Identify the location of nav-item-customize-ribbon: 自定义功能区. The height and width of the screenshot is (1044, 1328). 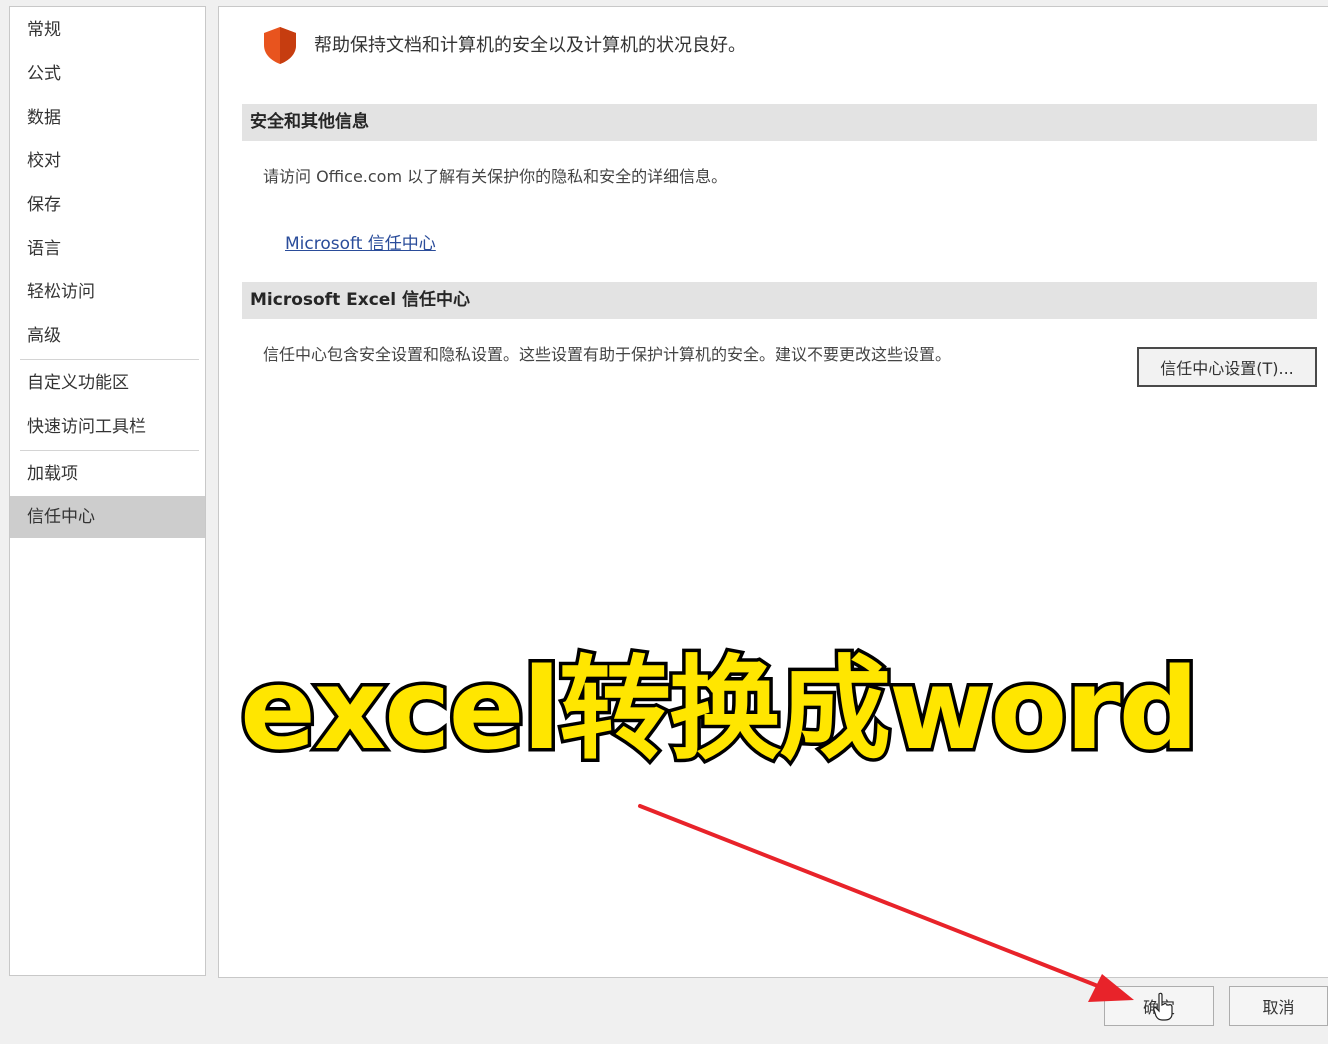
(107, 383).